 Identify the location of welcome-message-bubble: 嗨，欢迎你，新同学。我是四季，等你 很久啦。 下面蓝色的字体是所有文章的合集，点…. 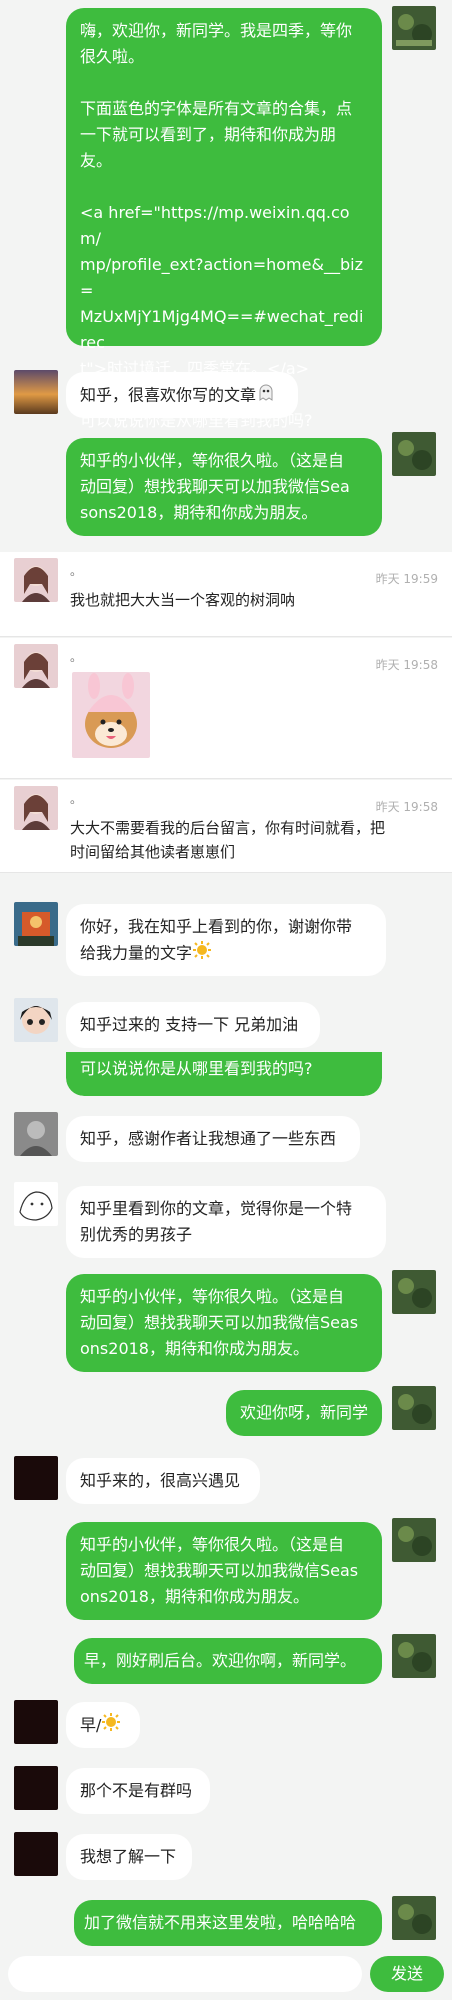
(224, 219).